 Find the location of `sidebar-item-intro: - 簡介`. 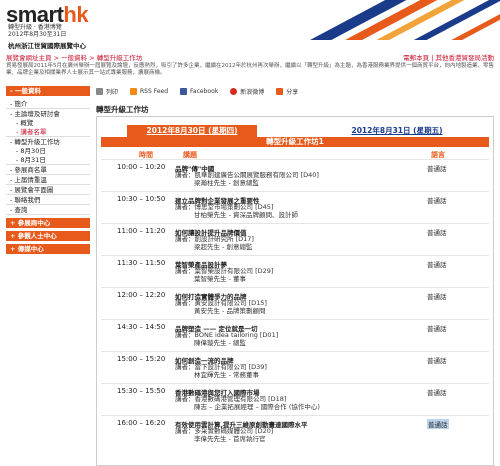

sidebar-item-intro: - 簡介 is located at coordinates (48, 104).